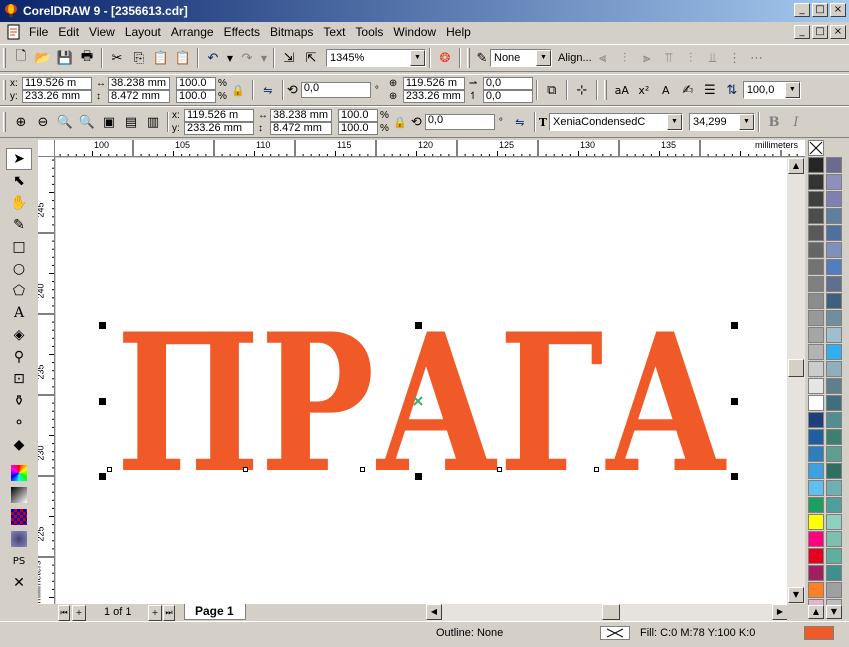  Describe the element at coordinates (46, 148) in the screenshot. I see `ruler-origin` at that location.